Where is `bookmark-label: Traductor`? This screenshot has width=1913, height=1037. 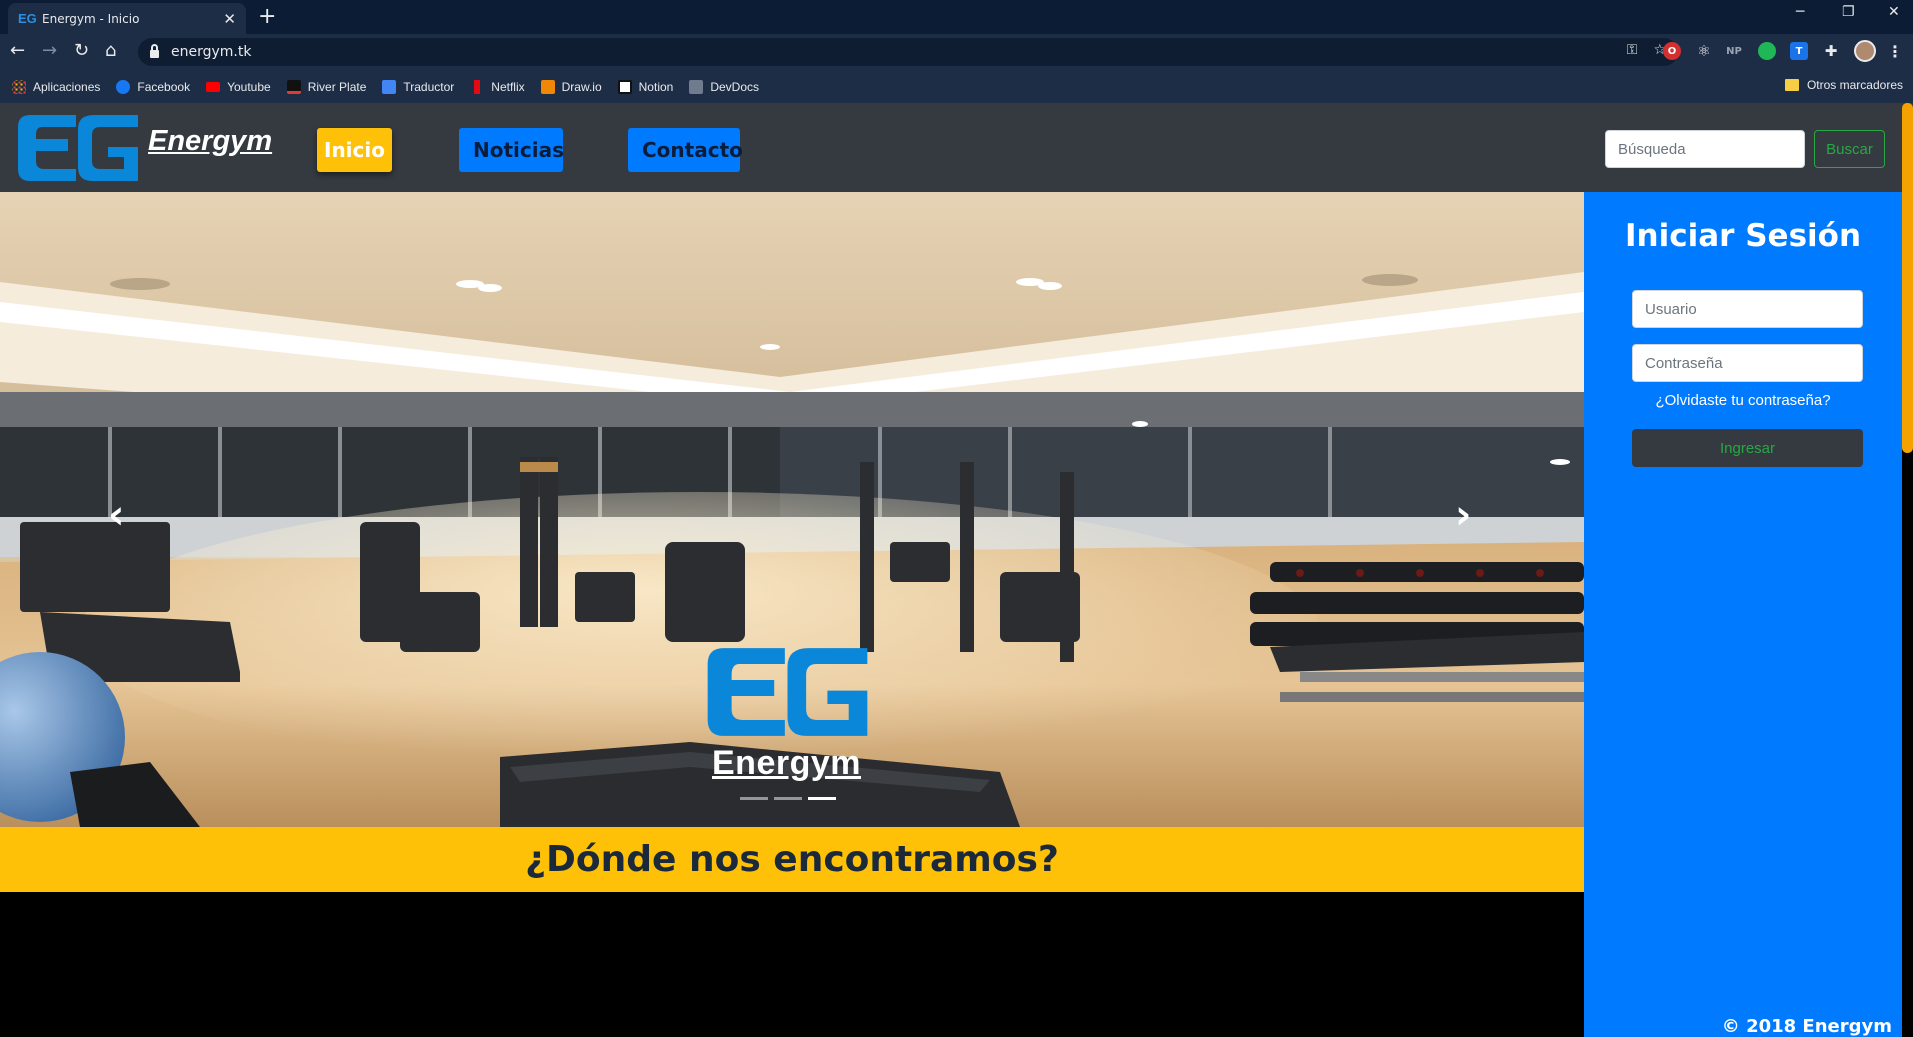 bookmark-label: Traductor is located at coordinates (429, 86).